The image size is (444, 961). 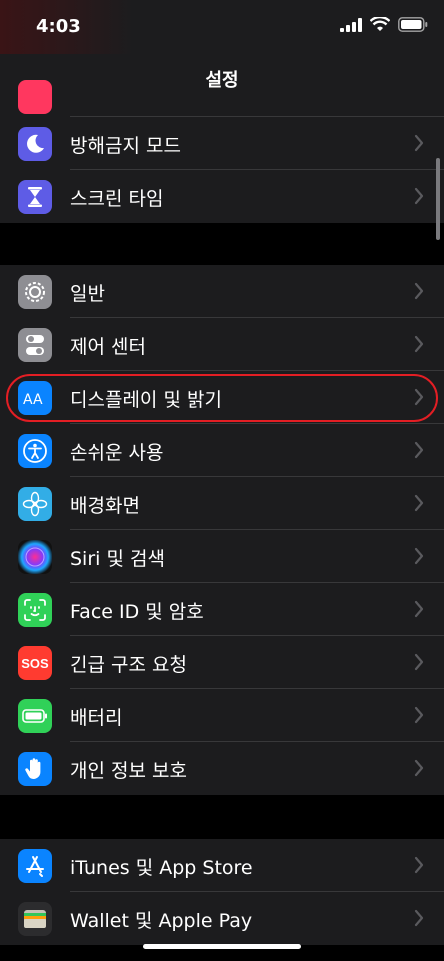 I want to click on row-general: 일반, so click(x=222, y=291).